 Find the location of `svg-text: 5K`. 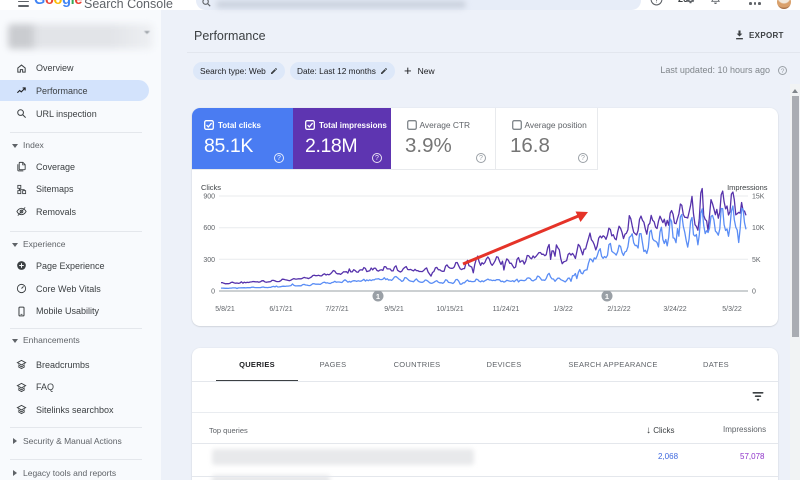

svg-text: 5K is located at coordinates (756, 260).